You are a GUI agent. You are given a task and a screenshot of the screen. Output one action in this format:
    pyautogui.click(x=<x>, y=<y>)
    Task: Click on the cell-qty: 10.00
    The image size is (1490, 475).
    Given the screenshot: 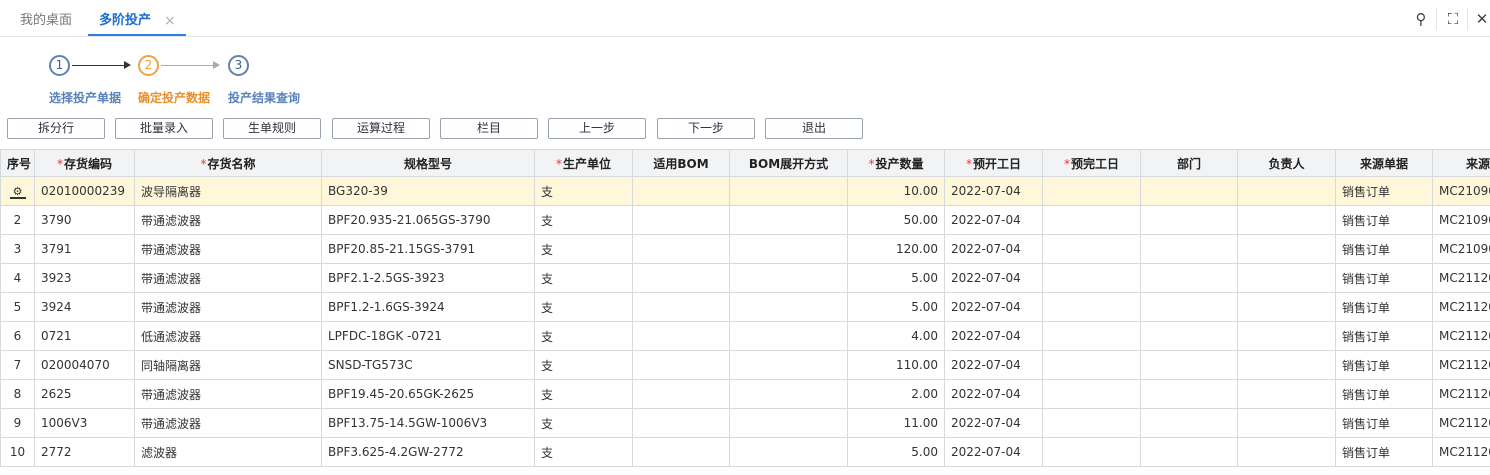 What is the action you would take?
    pyautogui.click(x=896, y=191)
    